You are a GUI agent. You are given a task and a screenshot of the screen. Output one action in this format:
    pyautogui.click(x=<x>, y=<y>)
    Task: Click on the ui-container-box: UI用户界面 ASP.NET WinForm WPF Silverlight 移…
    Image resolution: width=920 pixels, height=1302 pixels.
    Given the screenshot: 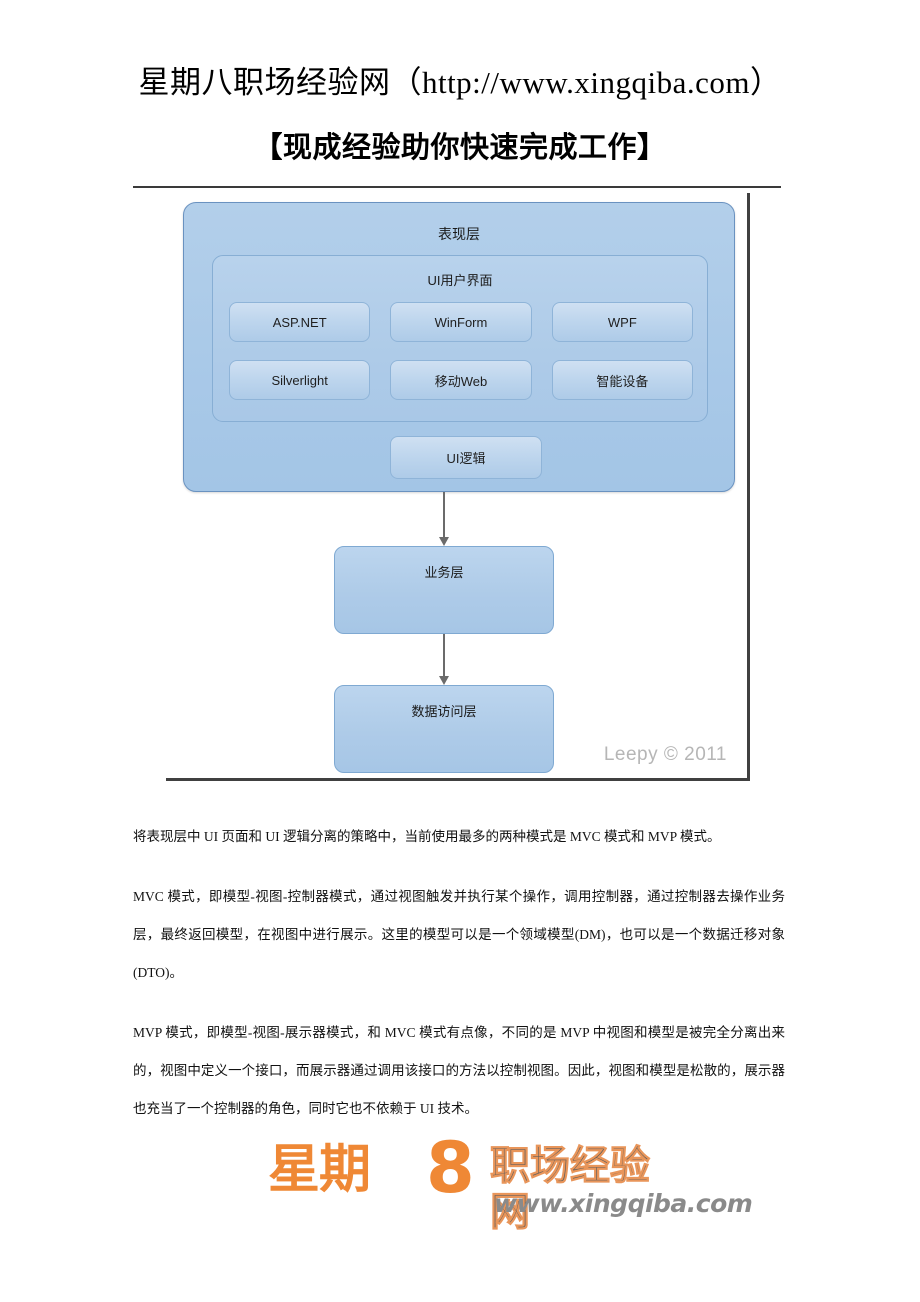 What is the action you would take?
    pyautogui.click(x=460, y=338)
    